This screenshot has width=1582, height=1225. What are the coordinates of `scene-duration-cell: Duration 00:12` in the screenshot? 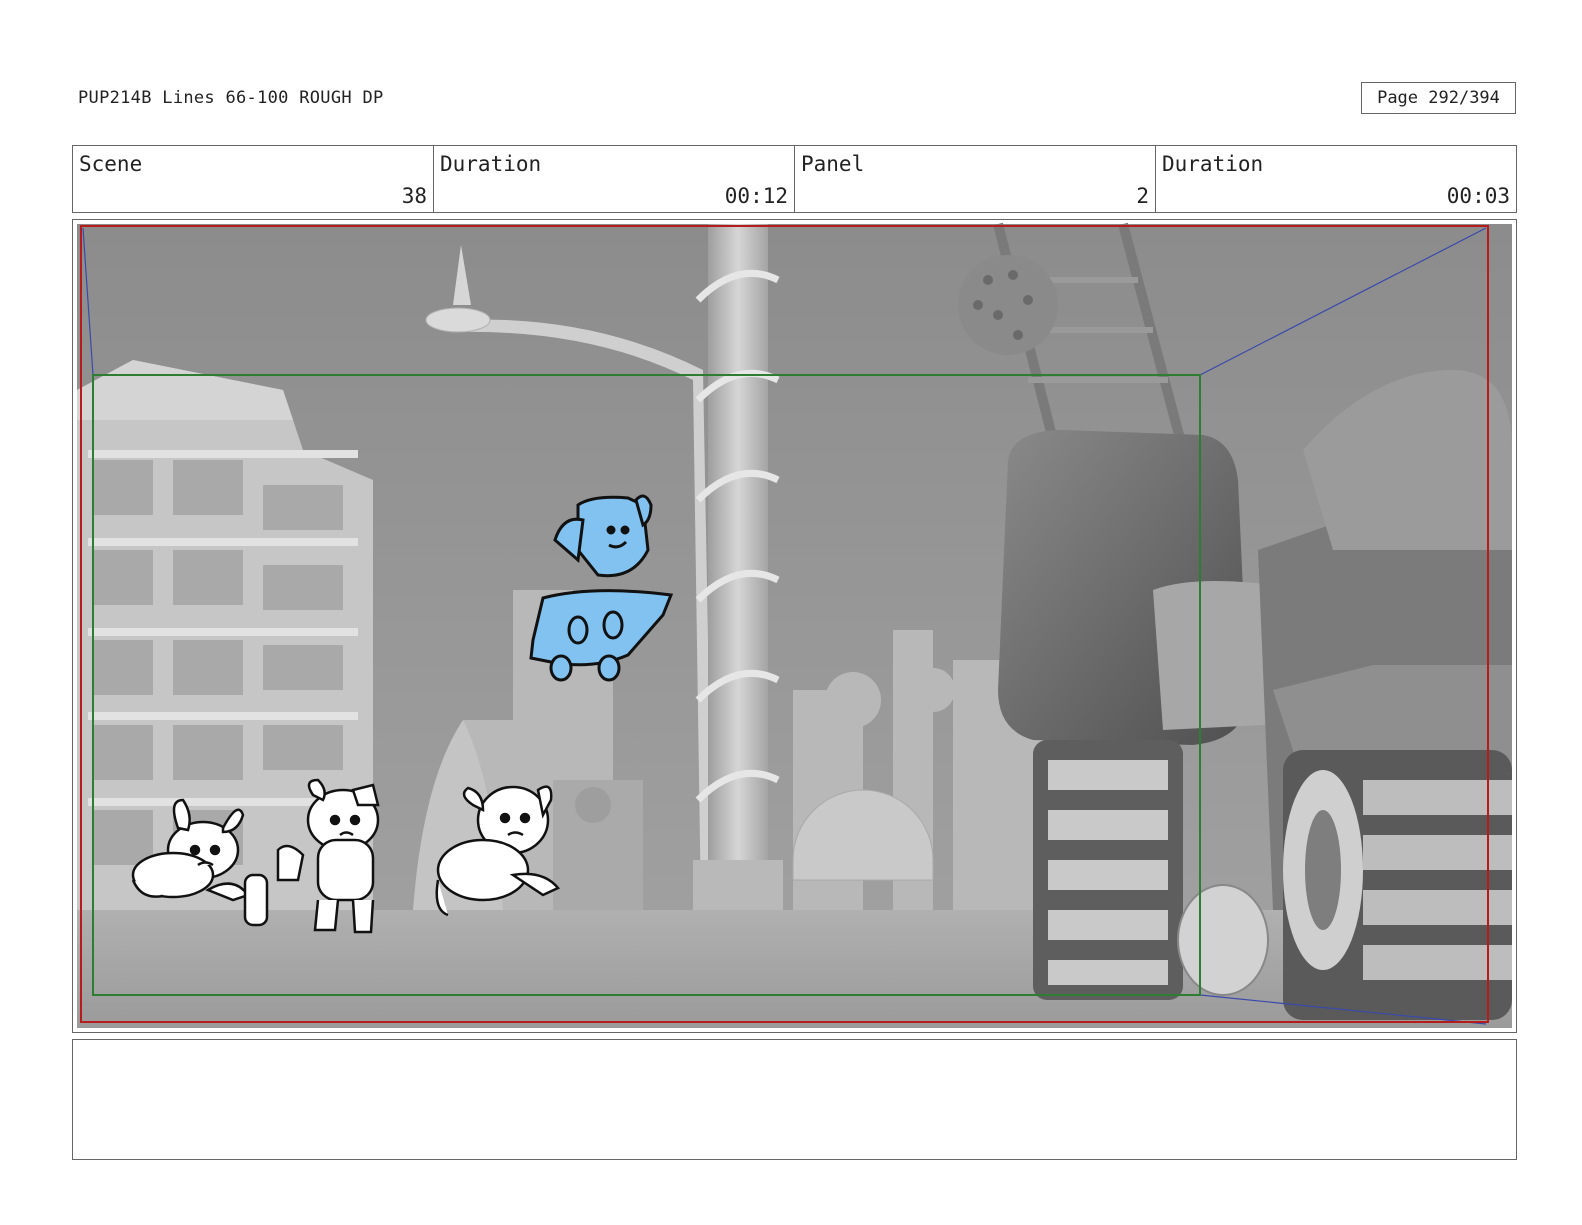 It's located at (614, 179).